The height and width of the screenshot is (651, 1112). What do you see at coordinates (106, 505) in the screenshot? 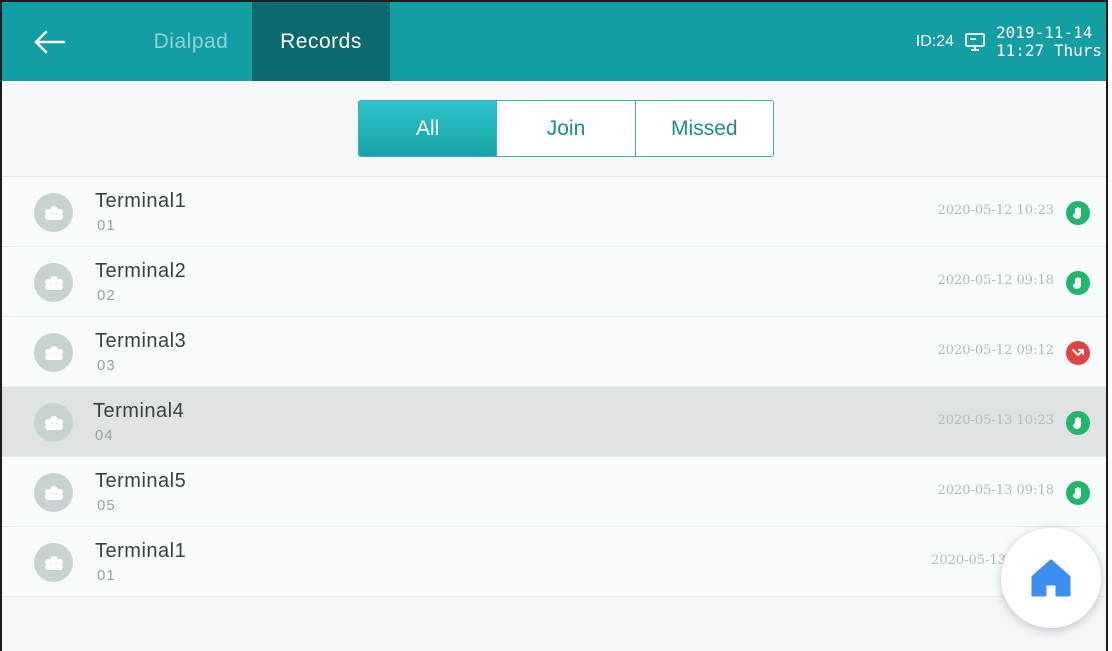
I see `record-number: 05` at bounding box center [106, 505].